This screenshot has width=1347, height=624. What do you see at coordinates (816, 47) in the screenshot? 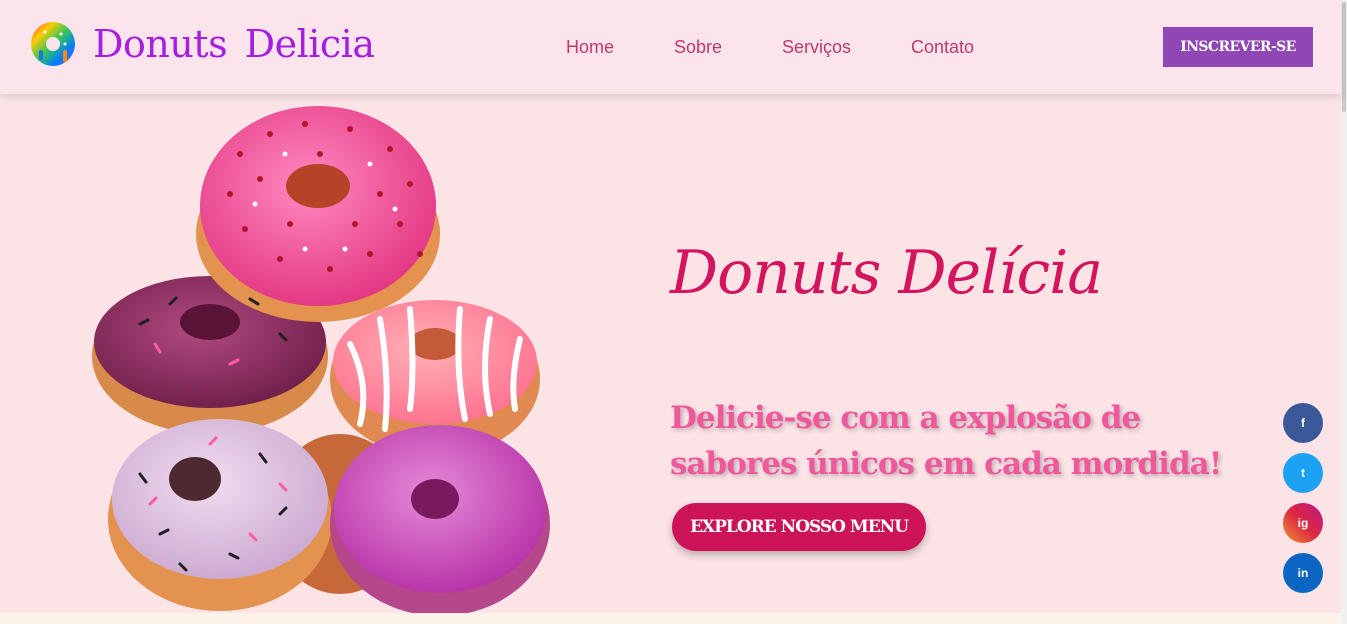
I see `nav-servicos: Serviços` at bounding box center [816, 47].